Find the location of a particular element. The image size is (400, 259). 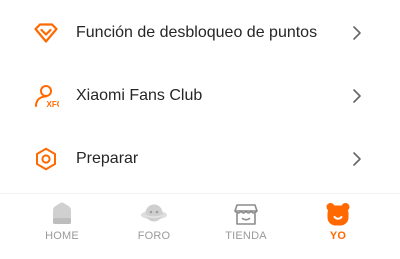

svg-text: XFC is located at coordinates (53, 104).